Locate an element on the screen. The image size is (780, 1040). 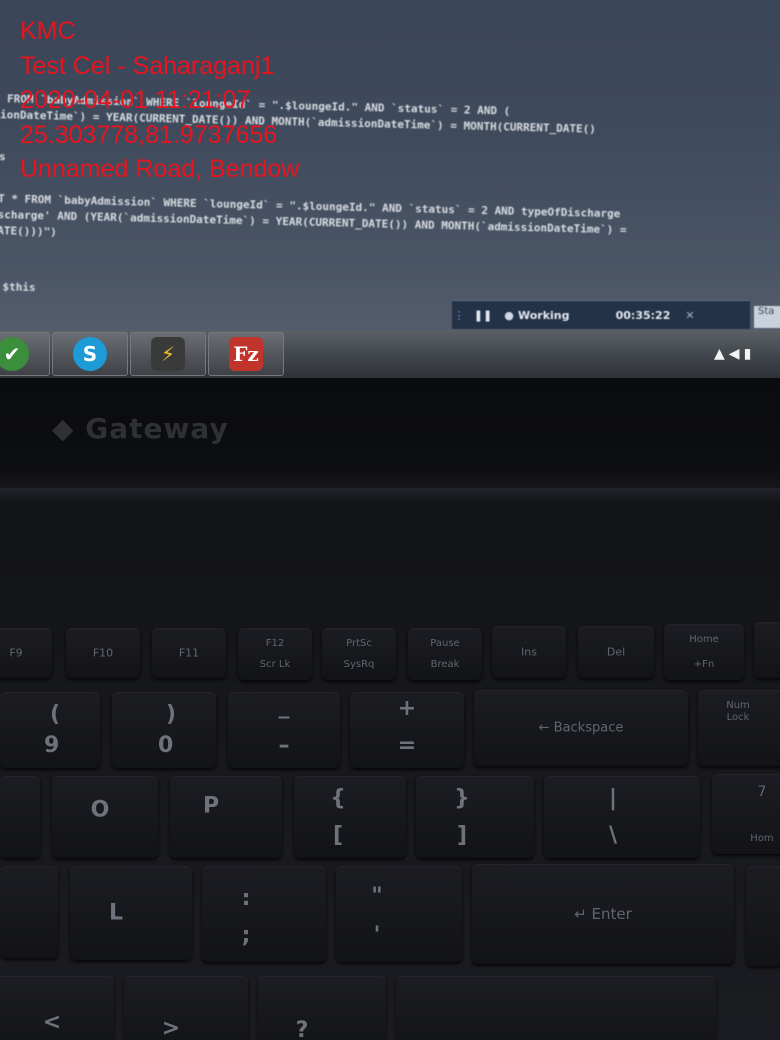
key-slash: ? is located at coordinates (322, 1008).